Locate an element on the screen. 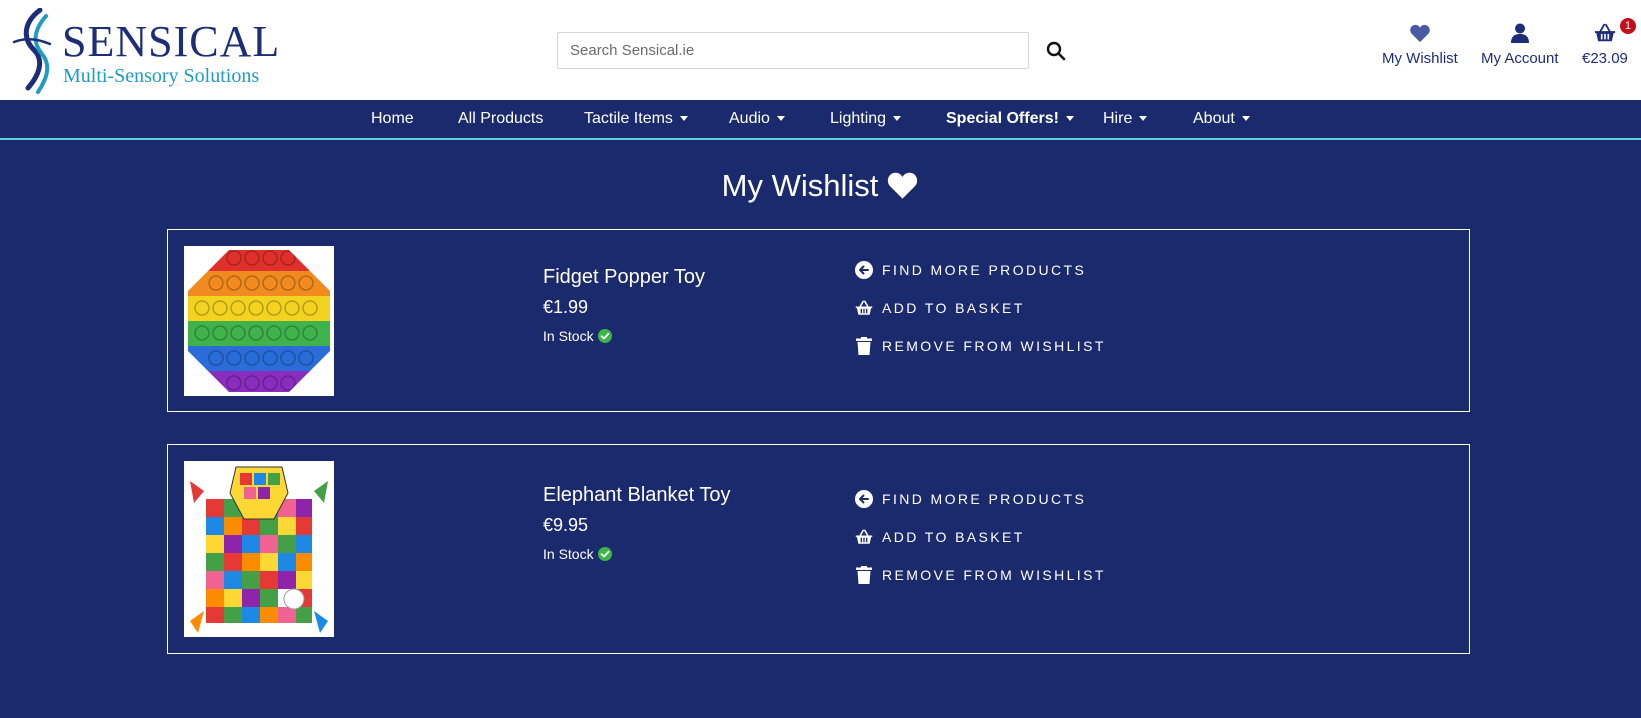  account-link: My Account is located at coordinates (1520, 44).